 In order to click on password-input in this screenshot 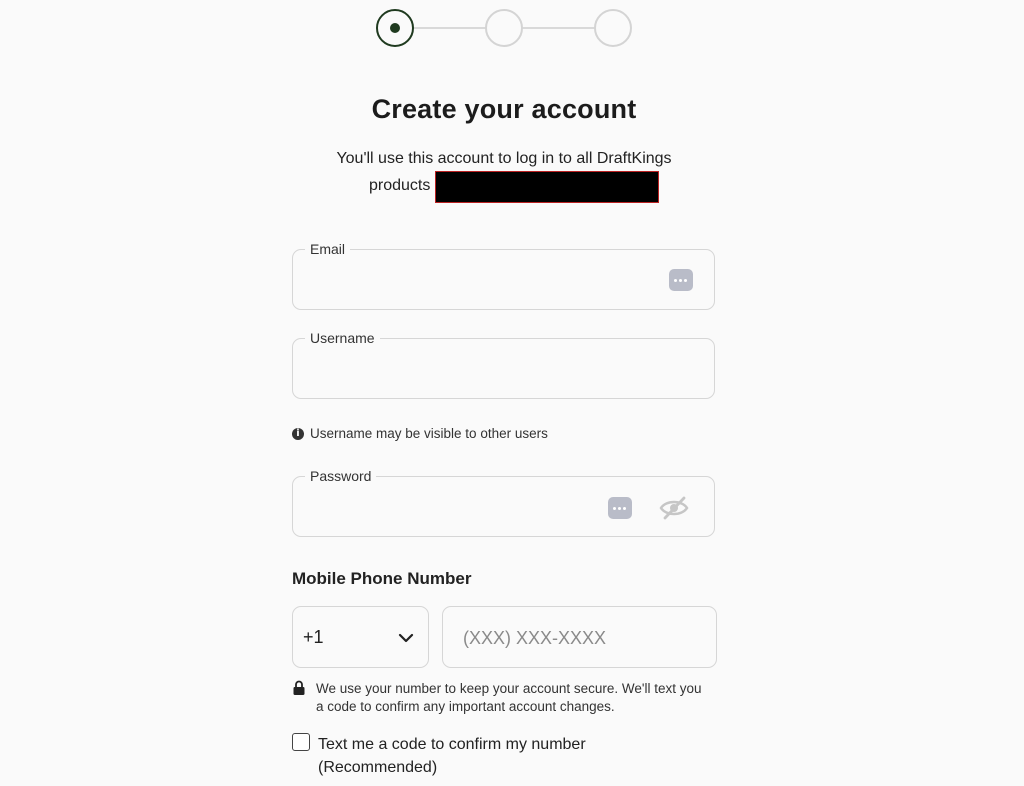, I will do `click(461, 509)`.